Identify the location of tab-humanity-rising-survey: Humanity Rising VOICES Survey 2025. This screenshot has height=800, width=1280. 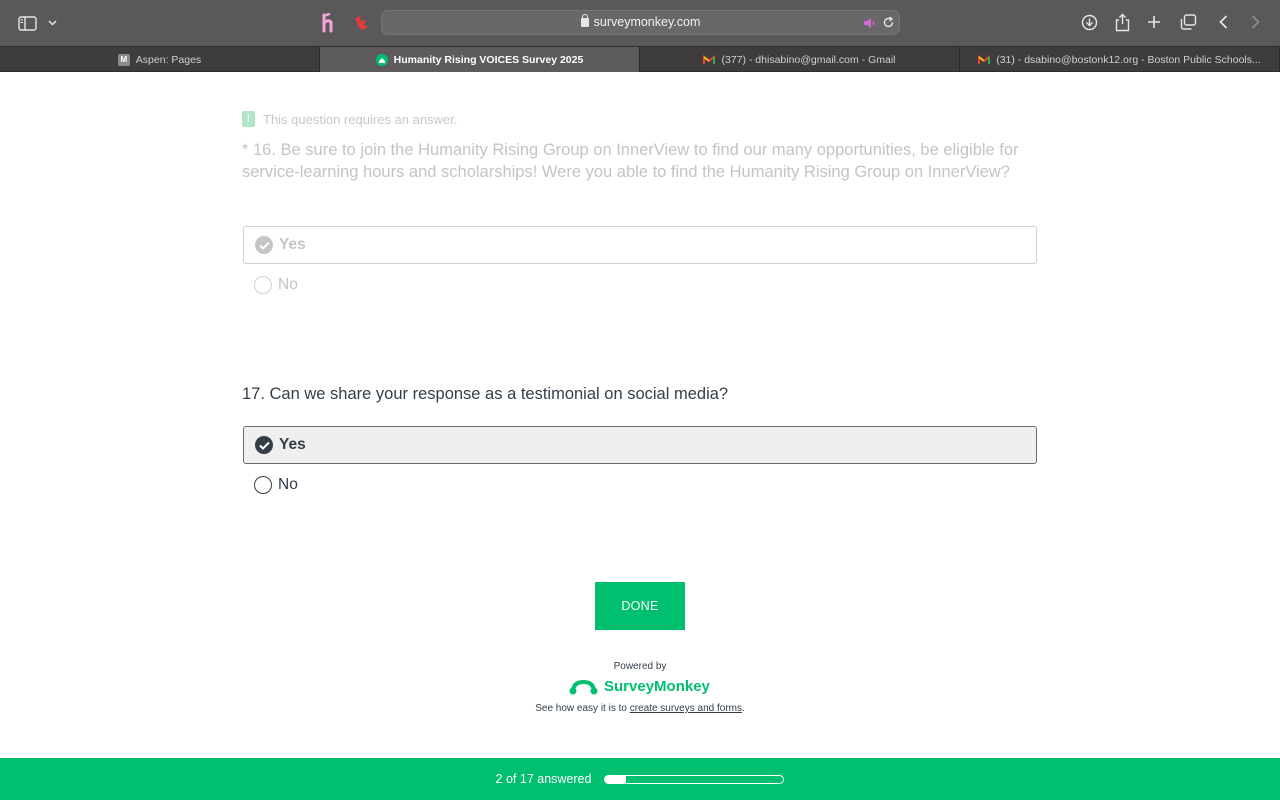
(480, 59).